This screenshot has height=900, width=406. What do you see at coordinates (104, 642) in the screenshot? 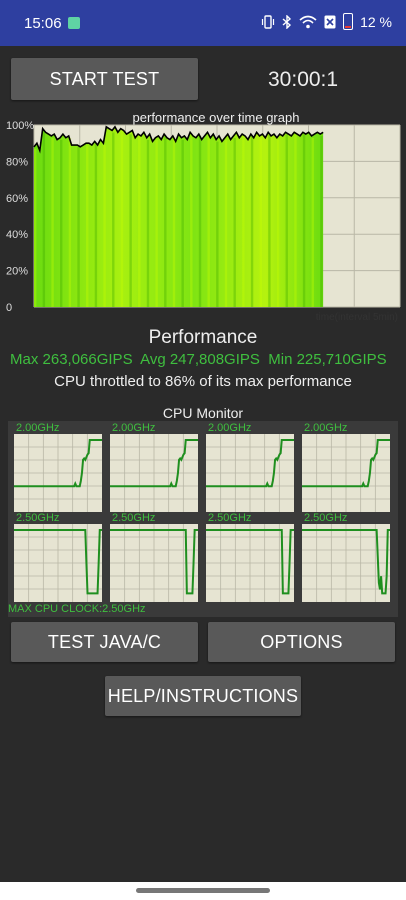
I see `test-java-button: TEST JAVA/C` at bounding box center [104, 642].